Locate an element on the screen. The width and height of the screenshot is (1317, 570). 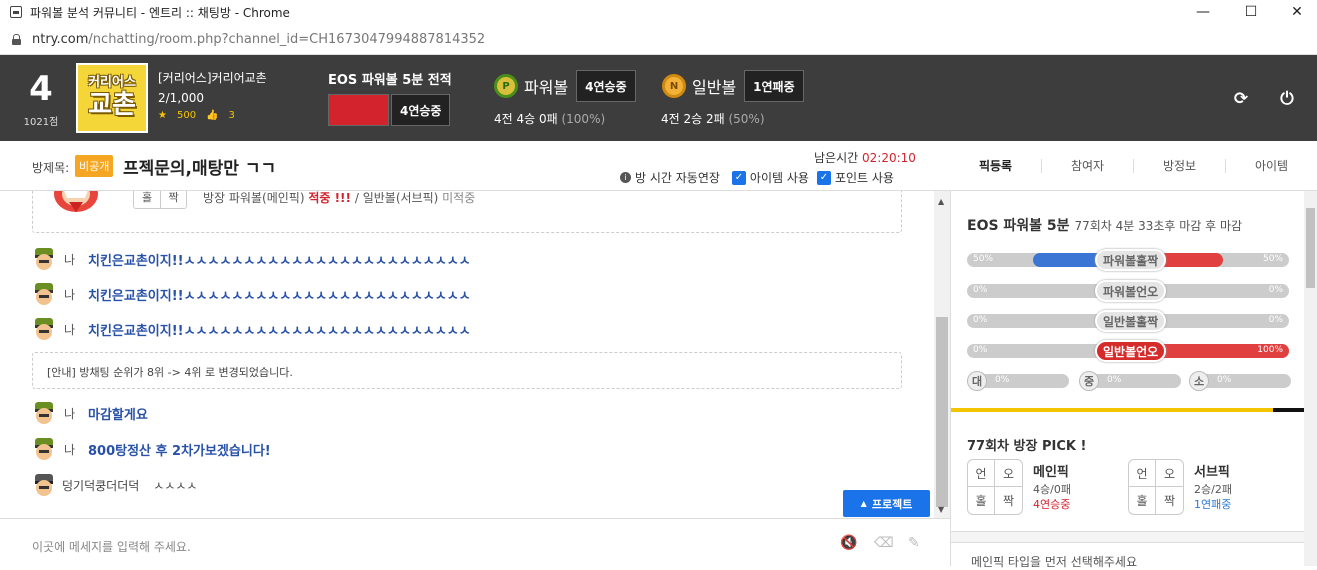
powerball-stat: P 파워볼 4연승중 is located at coordinates (565, 86).